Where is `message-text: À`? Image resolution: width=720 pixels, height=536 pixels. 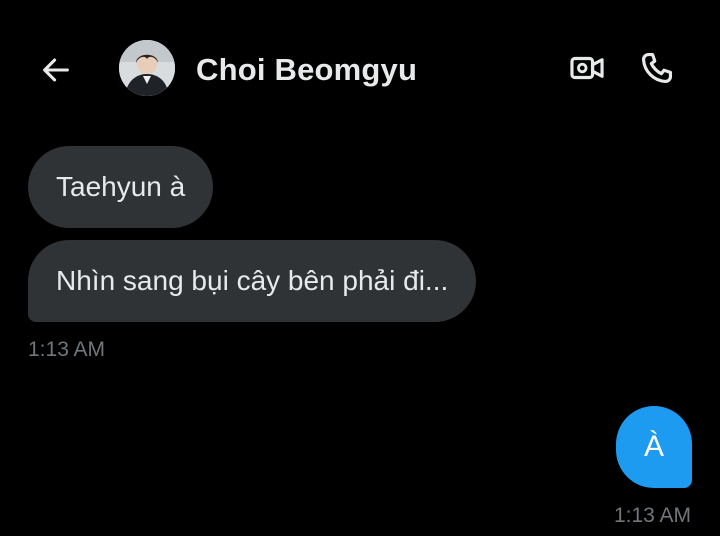 message-text: À is located at coordinates (653, 446).